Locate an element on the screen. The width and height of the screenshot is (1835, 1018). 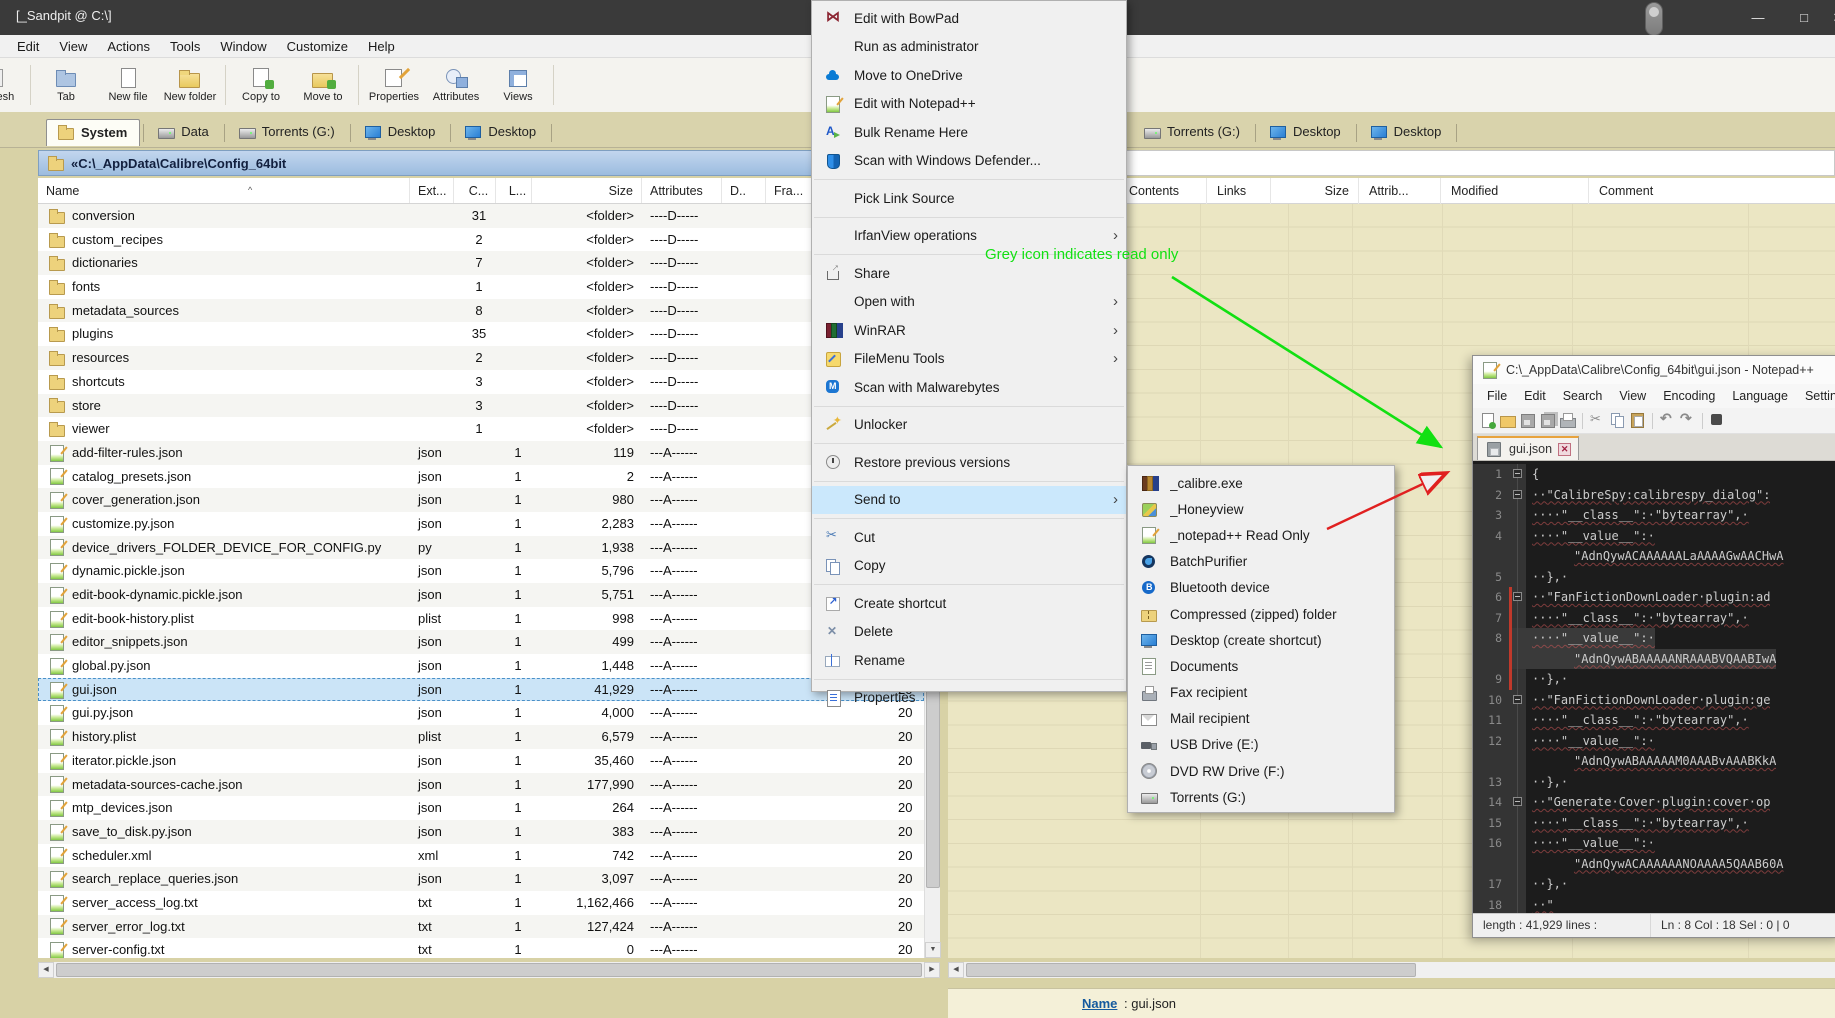
minimize-button: — is located at coordinates (1758, 17).